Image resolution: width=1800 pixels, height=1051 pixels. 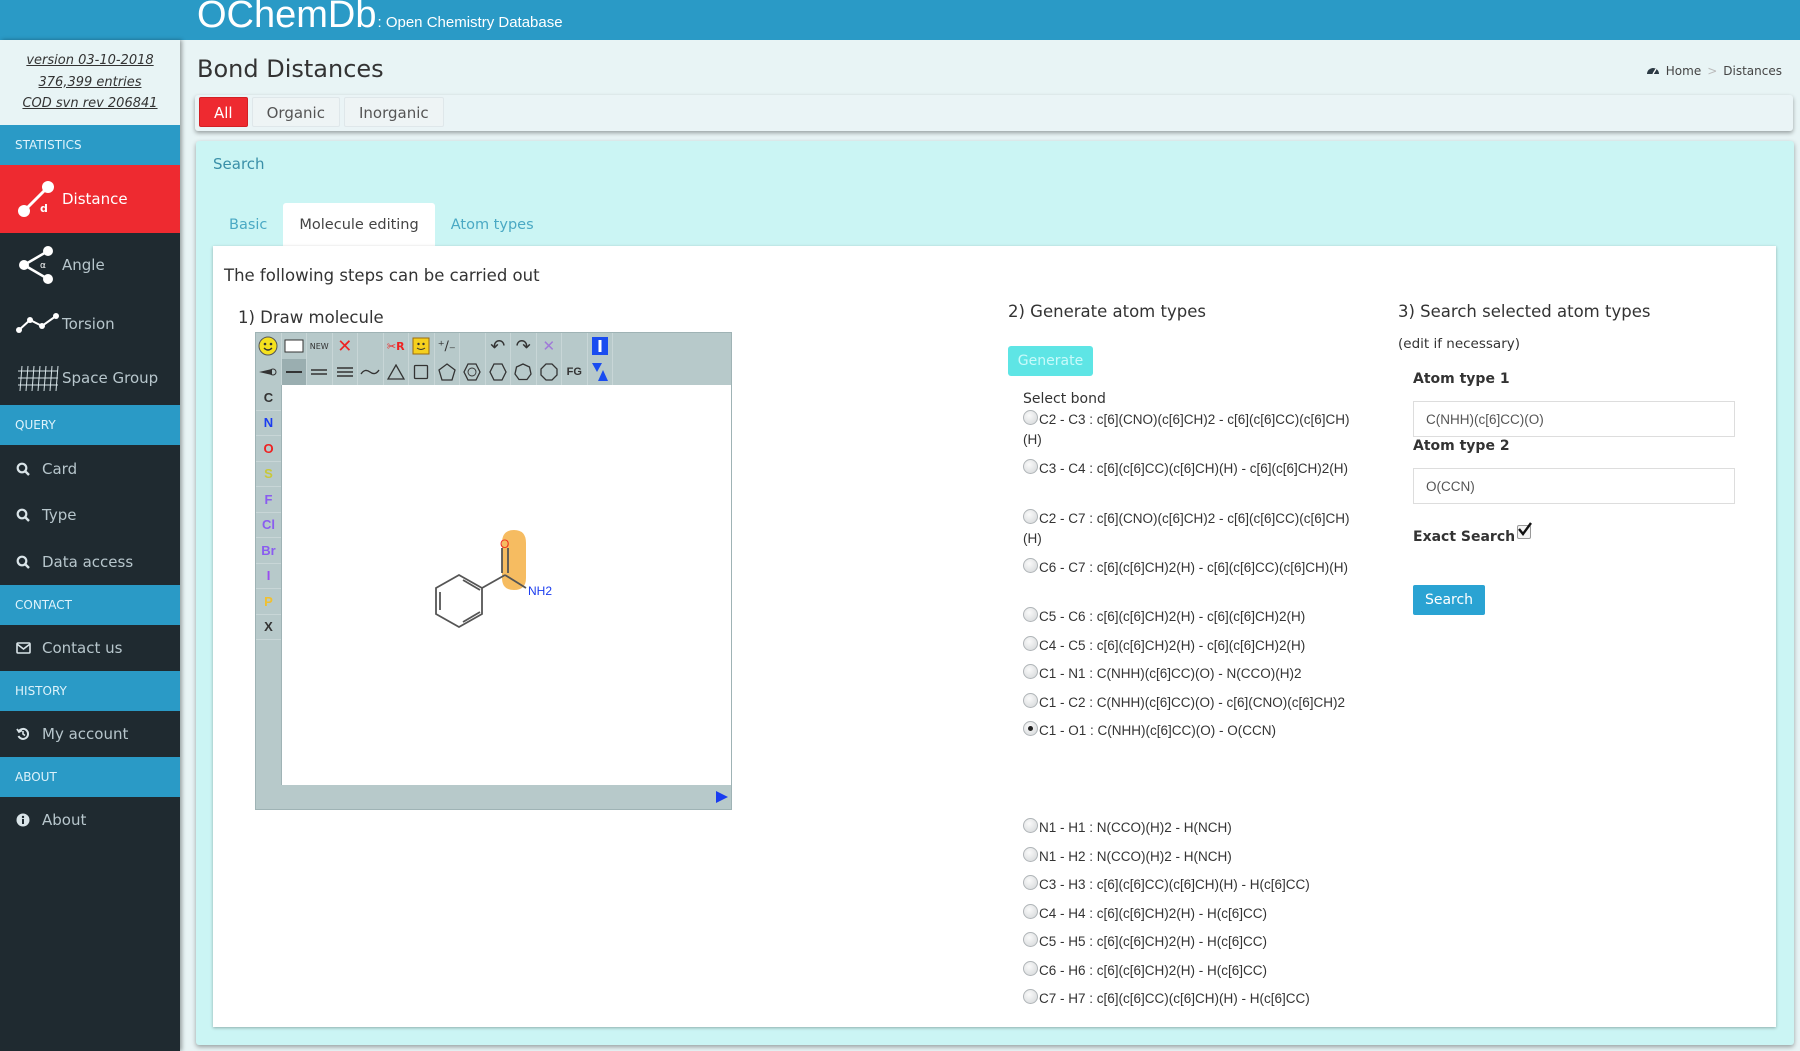 What do you see at coordinates (345, 346) in the screenshot?
I see `delete-icon: ✕` at bounding box center [345, 346].